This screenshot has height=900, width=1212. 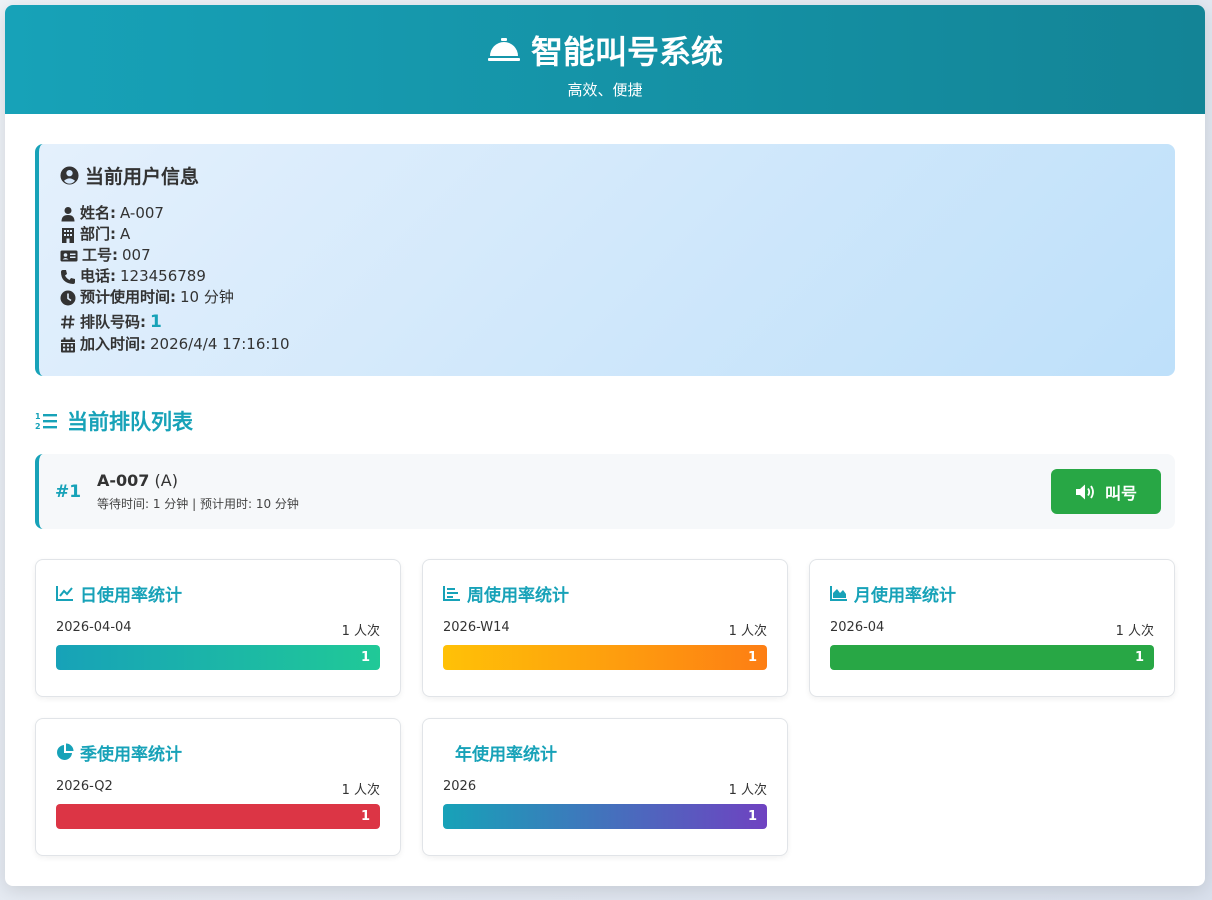 I want to click on queue-item-info: A-007 (A) 等待时间: 1 分钟 | 预计用时: 10 分钟, so click(x=198, y=491).